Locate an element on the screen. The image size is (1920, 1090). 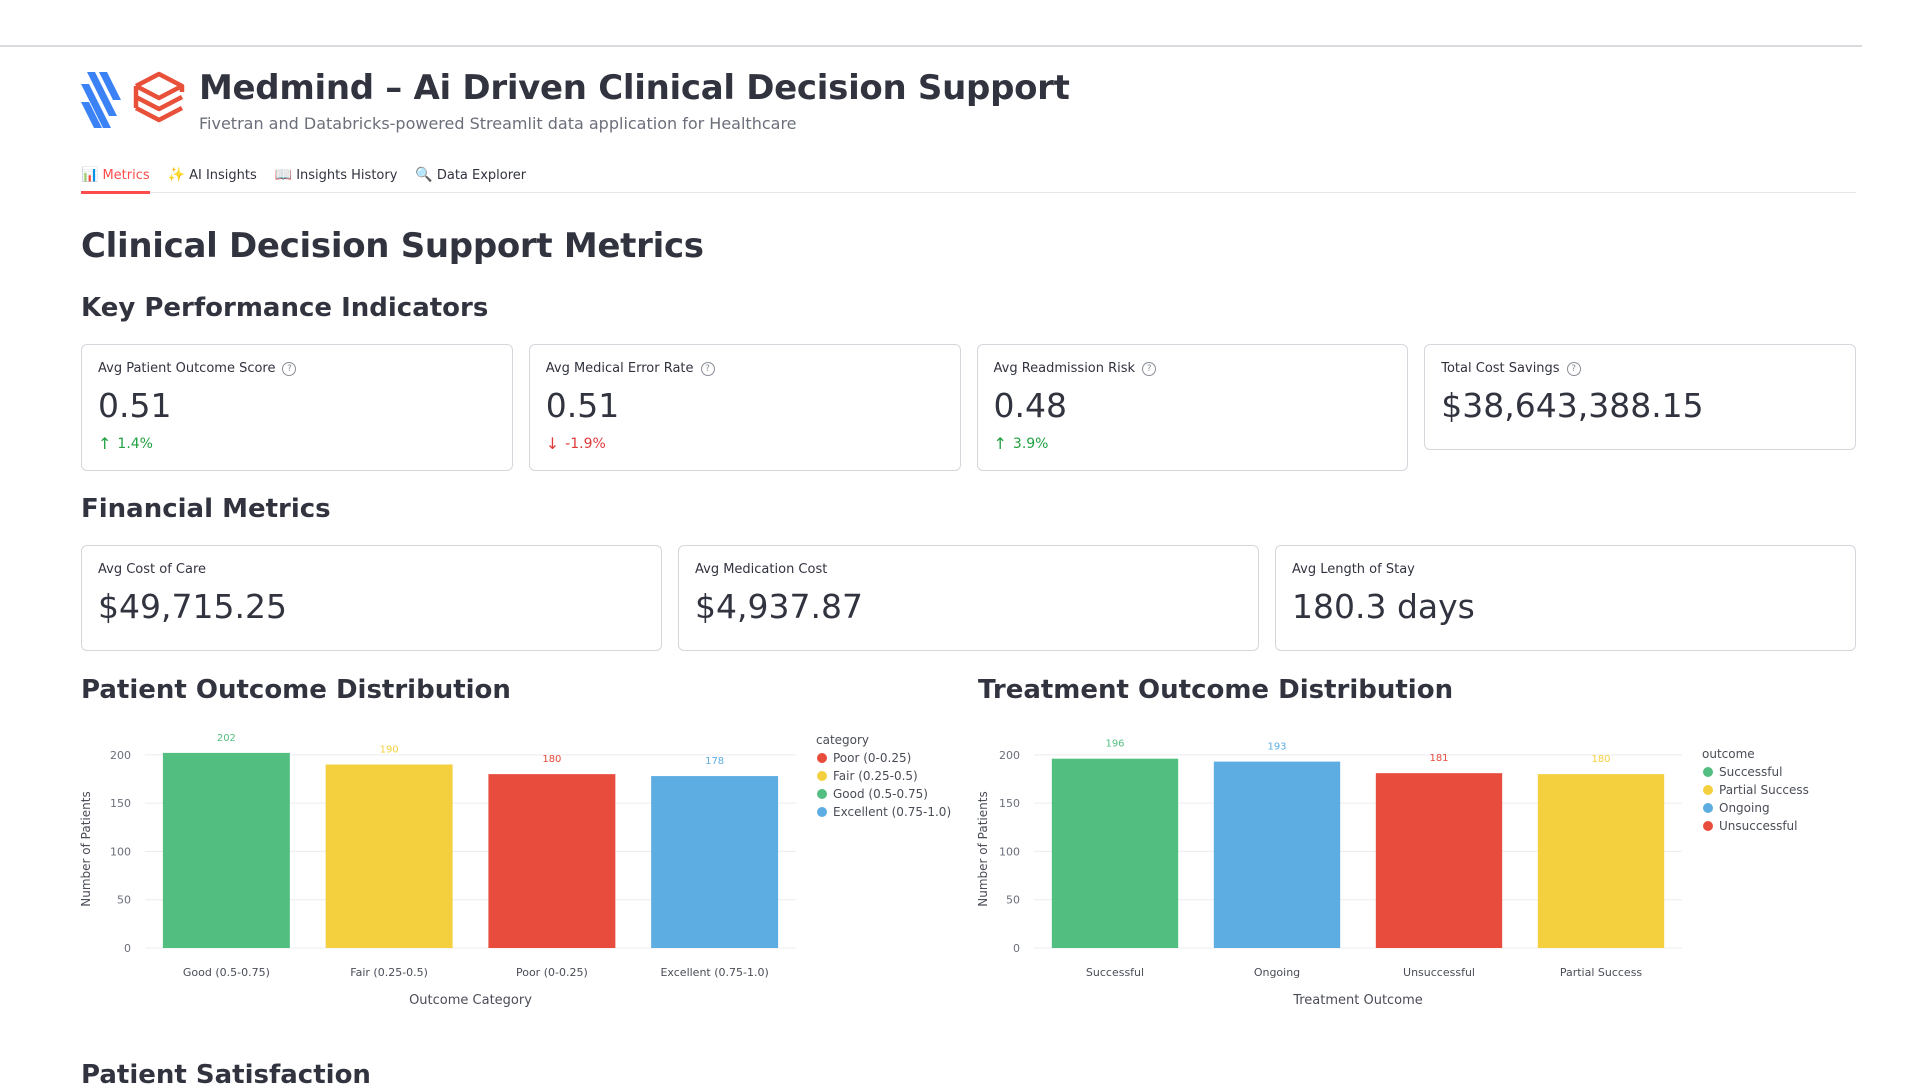
x-tick-label: Unsuccessful is located at coordinates (1439, 972).